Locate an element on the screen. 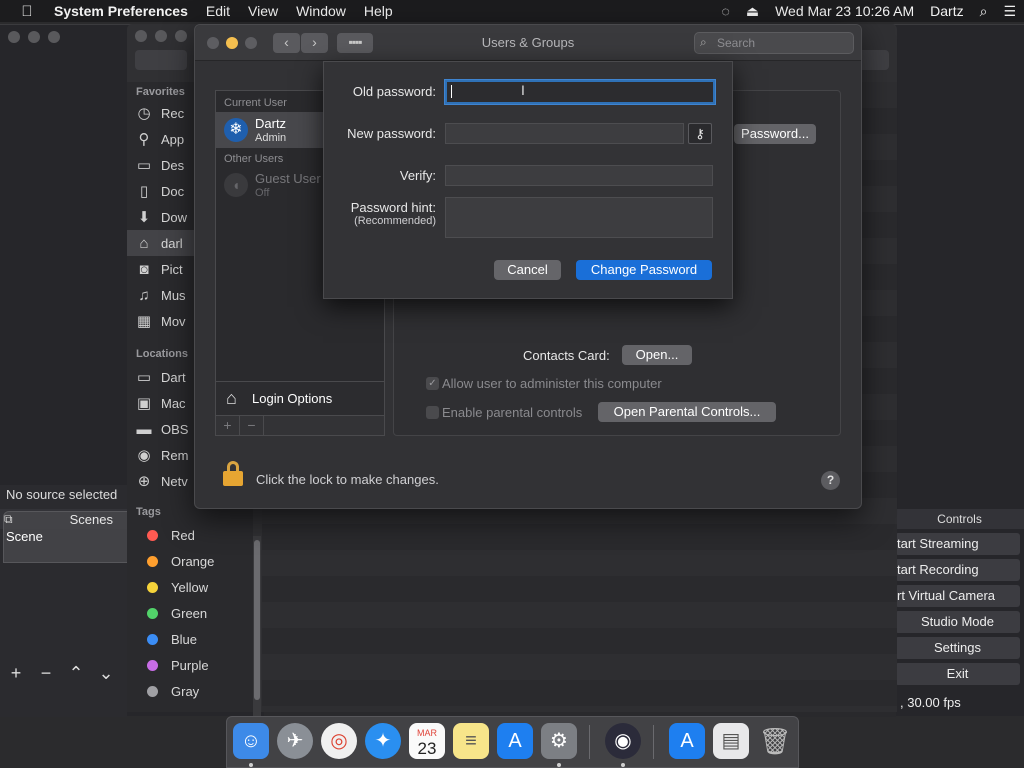  start-virtual-camera-button: rt Virtual Camera is located at coordinates (957, 596).